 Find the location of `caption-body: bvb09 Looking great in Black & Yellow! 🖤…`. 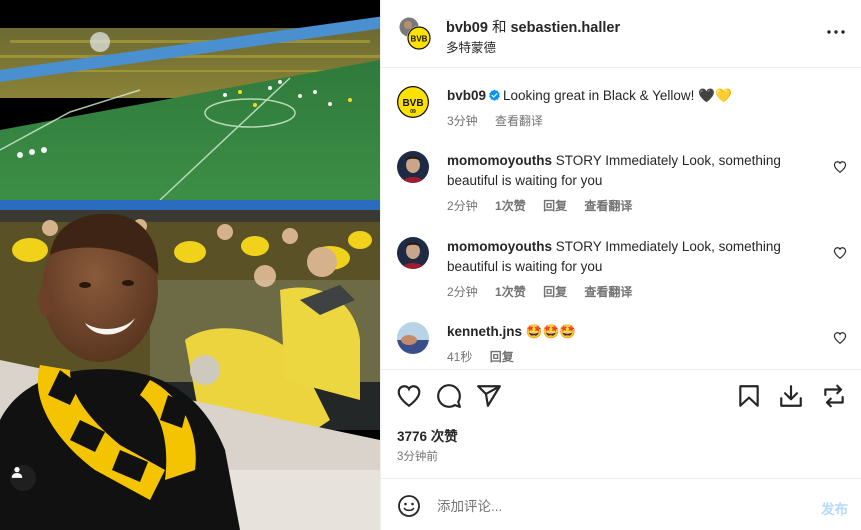

caption-body: bvb09 Looking great in Black & Yellow! 🖤… is located at coordinates (627, 96).